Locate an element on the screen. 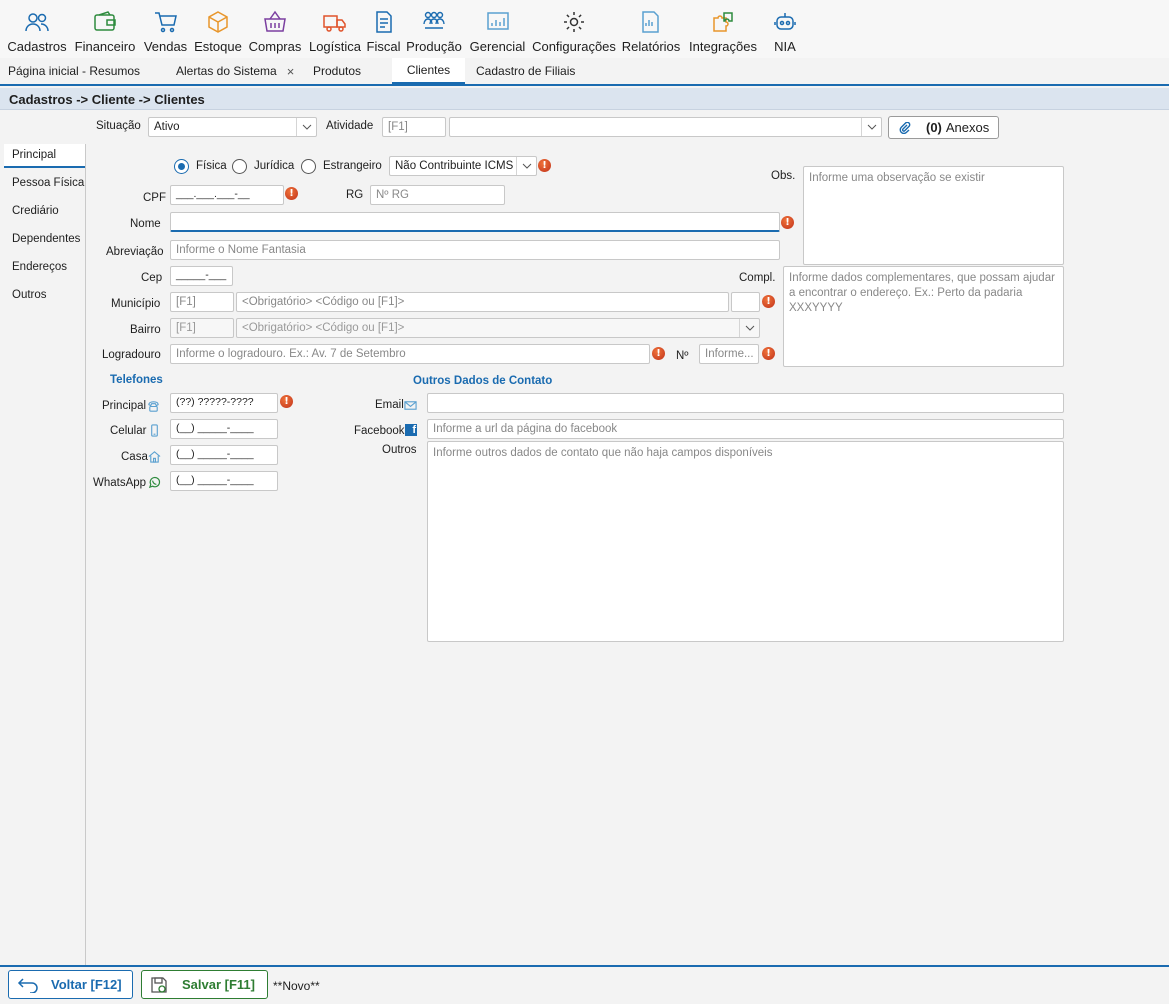 The image size is (1169, 1004). toolbar-gerencial: Gerencial is located at coordinates (497, 29).